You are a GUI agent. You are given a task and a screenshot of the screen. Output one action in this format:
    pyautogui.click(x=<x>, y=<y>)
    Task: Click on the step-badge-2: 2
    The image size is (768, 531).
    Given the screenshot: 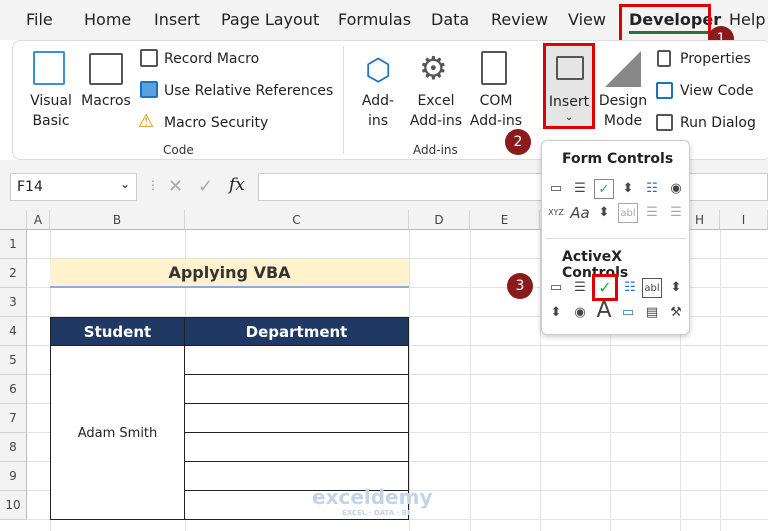 What is the action you would take?
    pyautogui.click(x=518, y=142)
    